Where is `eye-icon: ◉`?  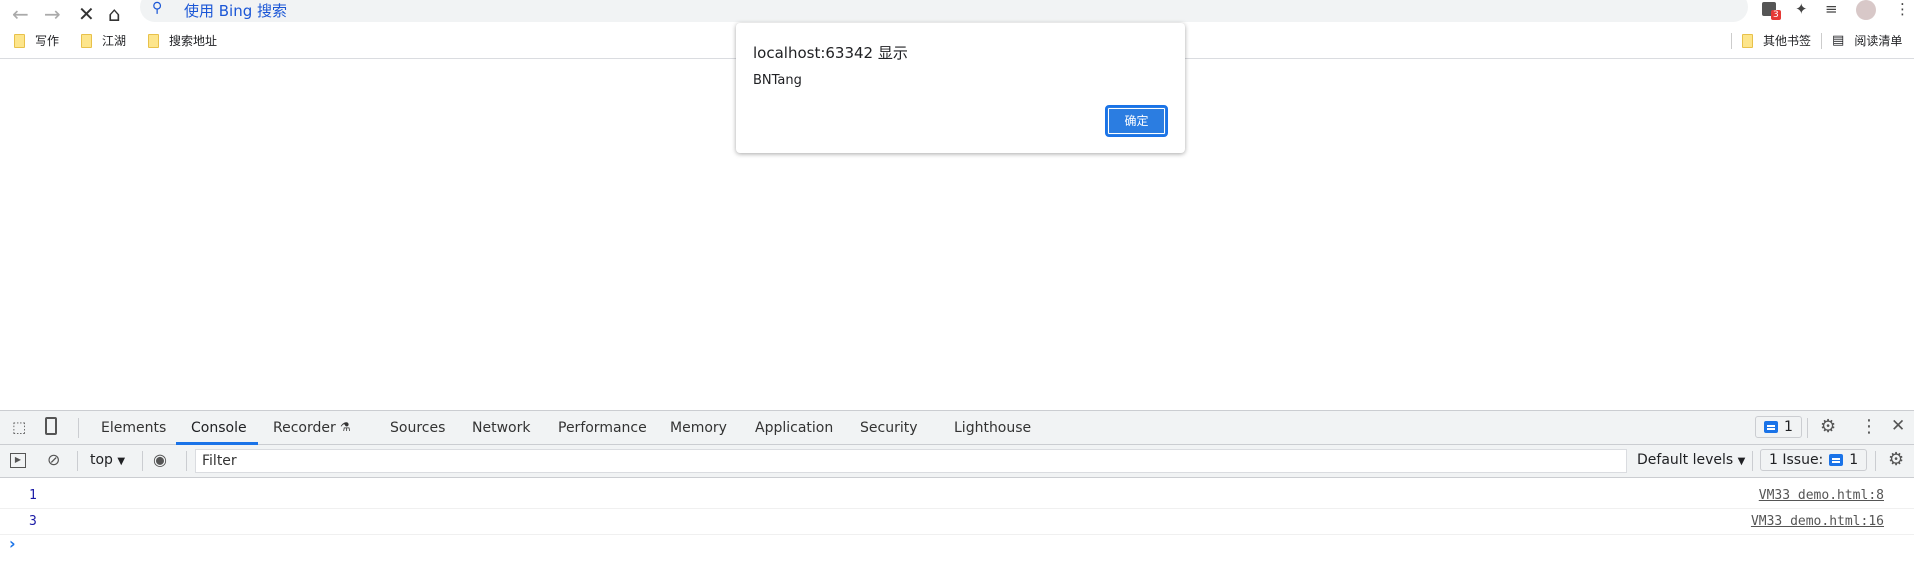
eye-icon: ◉ is located at coordinates (160, 459).